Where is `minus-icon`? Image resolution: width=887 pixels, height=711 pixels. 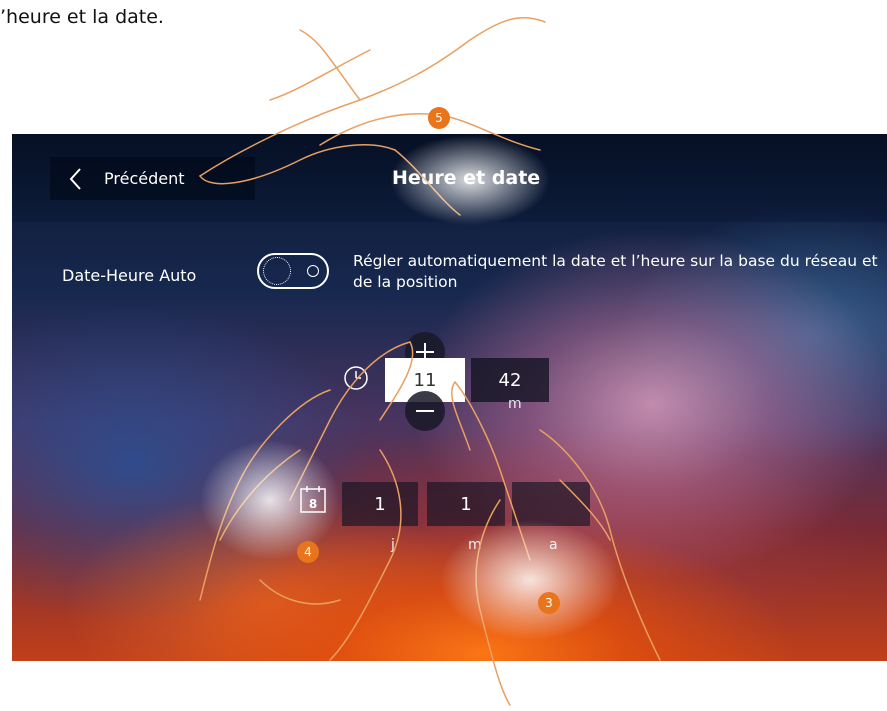 minus-icon is located at coordinates (425, 411).